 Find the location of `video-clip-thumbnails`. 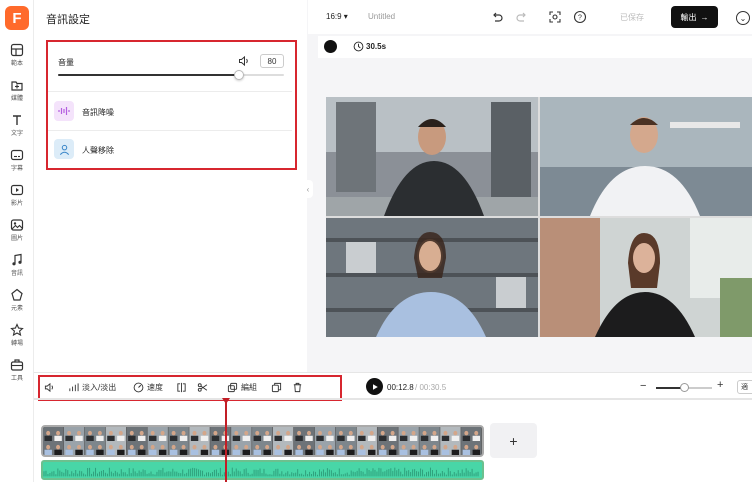

video-clip-thumbnails is located at coordinates (262, 441).